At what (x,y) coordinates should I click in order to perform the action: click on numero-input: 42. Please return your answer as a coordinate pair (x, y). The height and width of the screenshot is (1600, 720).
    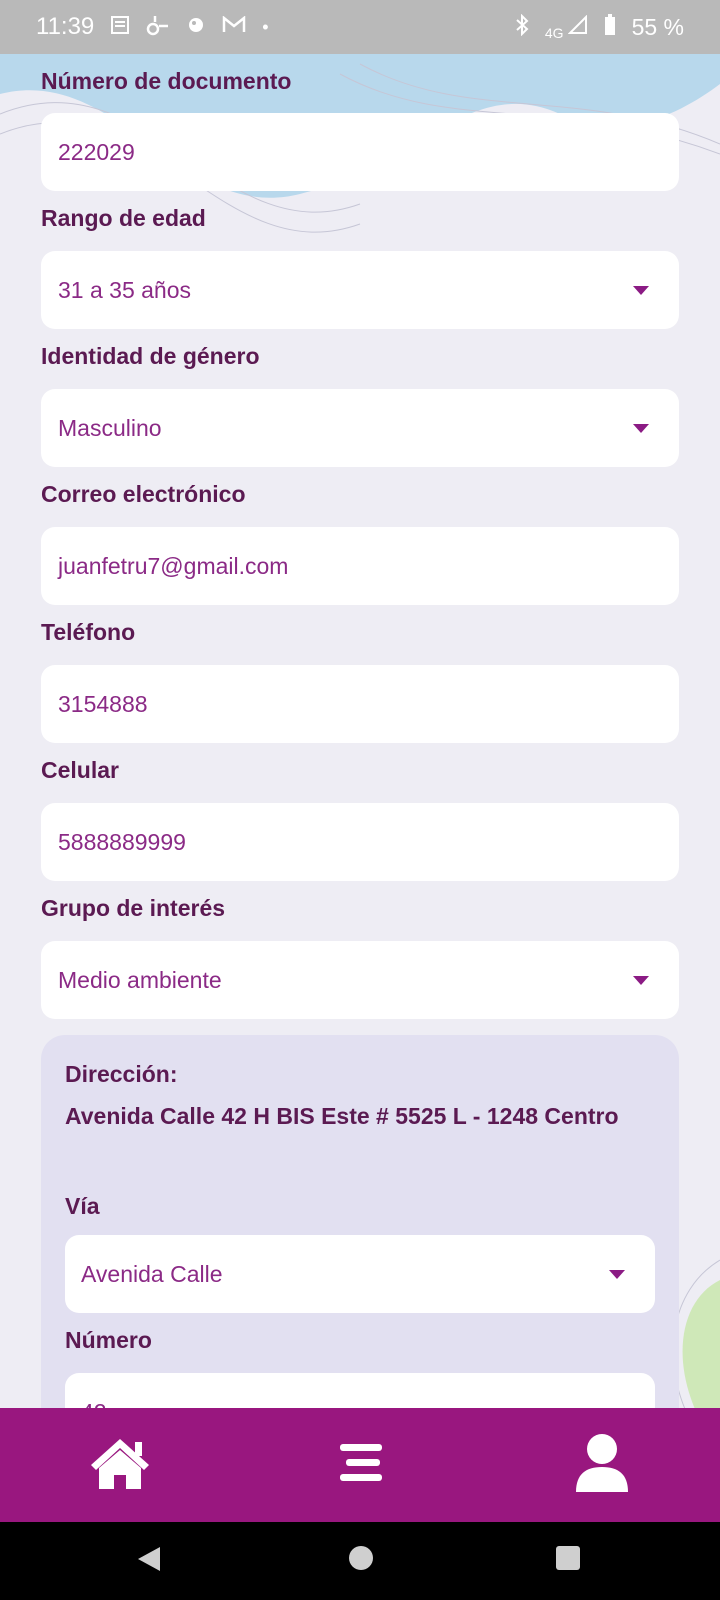
    Looking at the image, I should click on (360, 1390).